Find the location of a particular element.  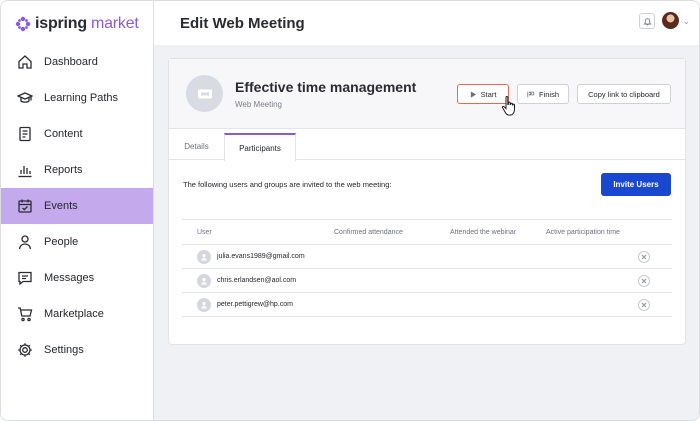

tab-participants: Participants is located at coordinates (260, 147).